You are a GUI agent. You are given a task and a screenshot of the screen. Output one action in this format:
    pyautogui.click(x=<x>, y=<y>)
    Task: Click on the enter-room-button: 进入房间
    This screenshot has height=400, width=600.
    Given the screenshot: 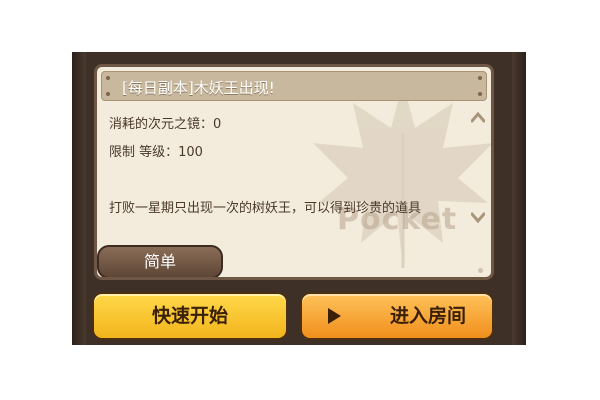 What is the action you would take?
    pyautogui.click(x=397, y=316)
    